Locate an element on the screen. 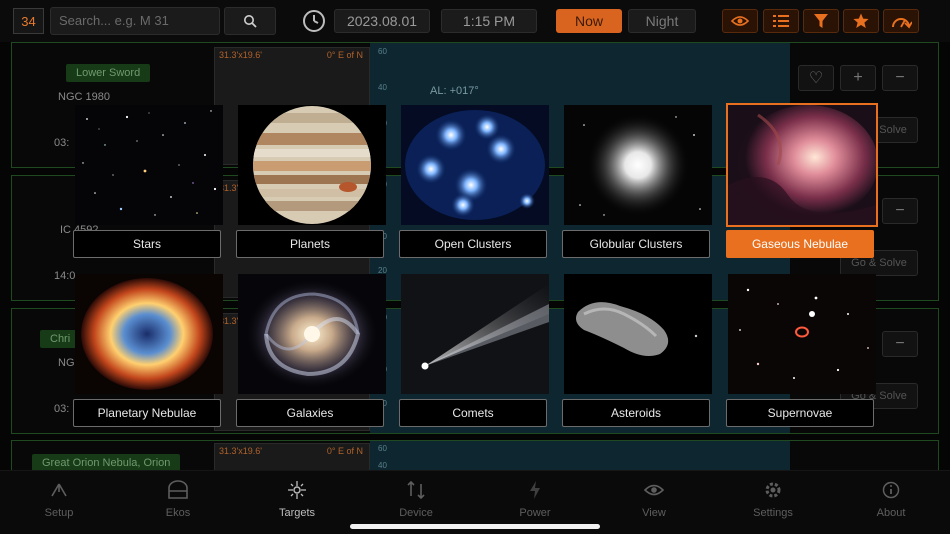 The image size is (950, 534). category-label: Planets is located at coordinates (310, 244).